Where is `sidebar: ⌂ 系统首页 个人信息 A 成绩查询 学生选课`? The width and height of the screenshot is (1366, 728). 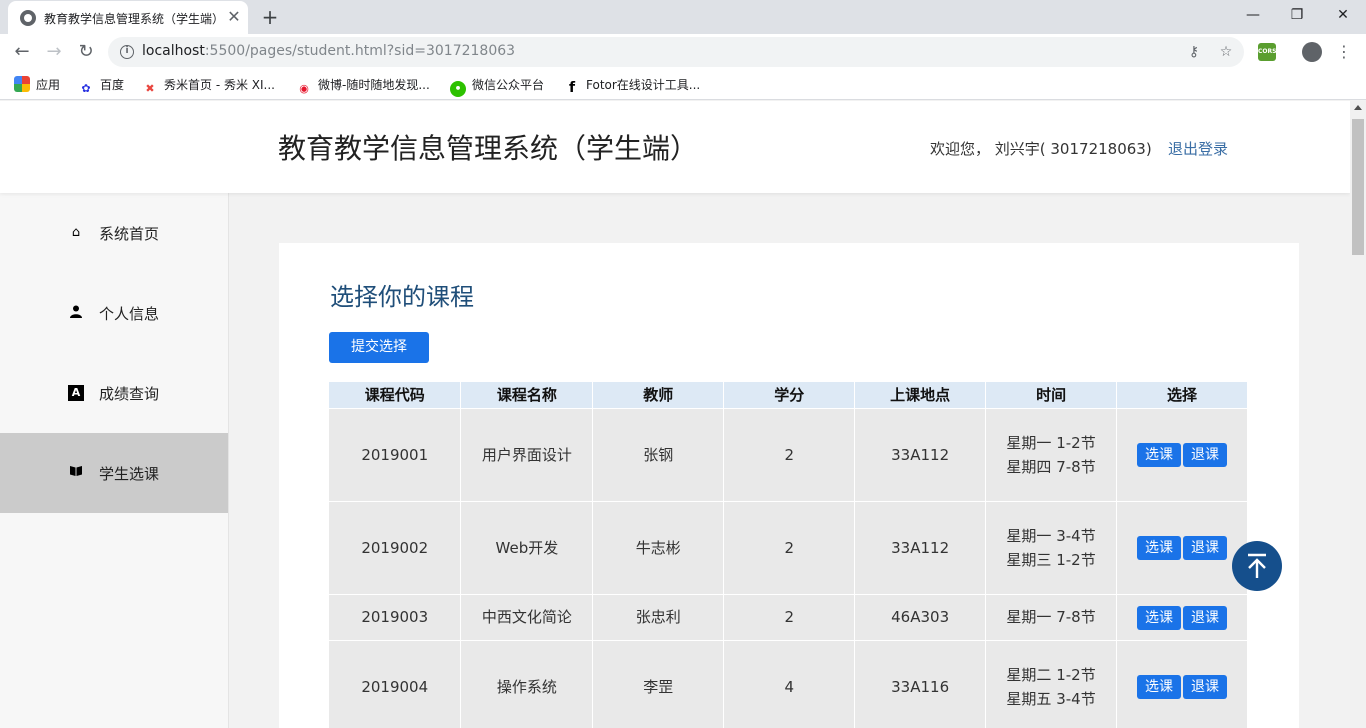
sidebar: ⌂ 系统首页 个人信息 A 成绩查询 学生选课 is located at coordinates (114, 460).